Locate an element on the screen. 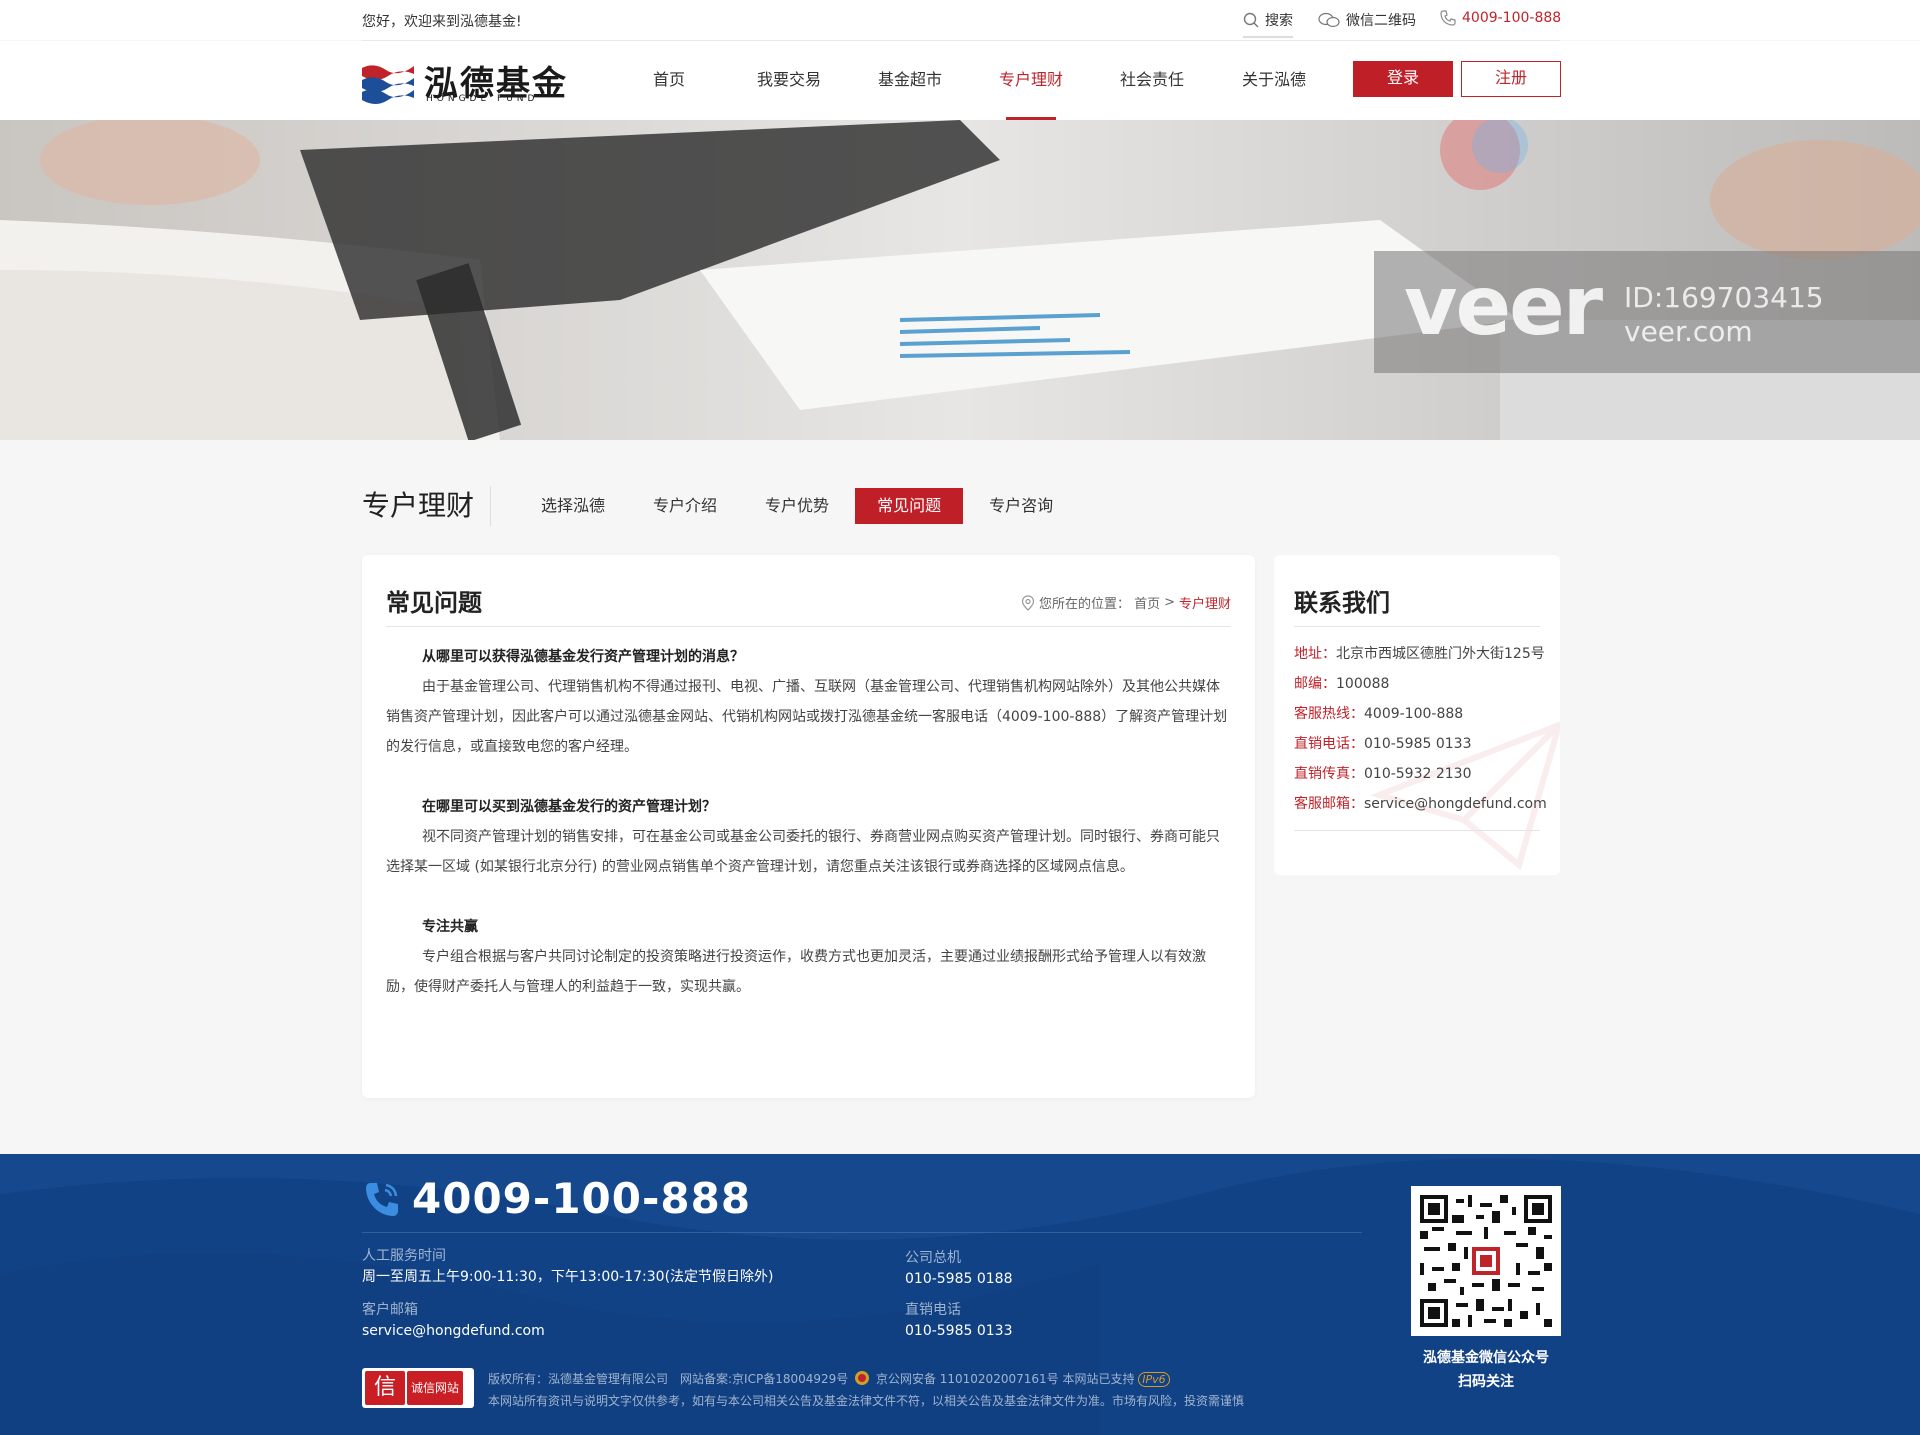 The width and height of the screenshot is (1920, 1435). register-button: 注册 is located at coordinates (1511, 79).